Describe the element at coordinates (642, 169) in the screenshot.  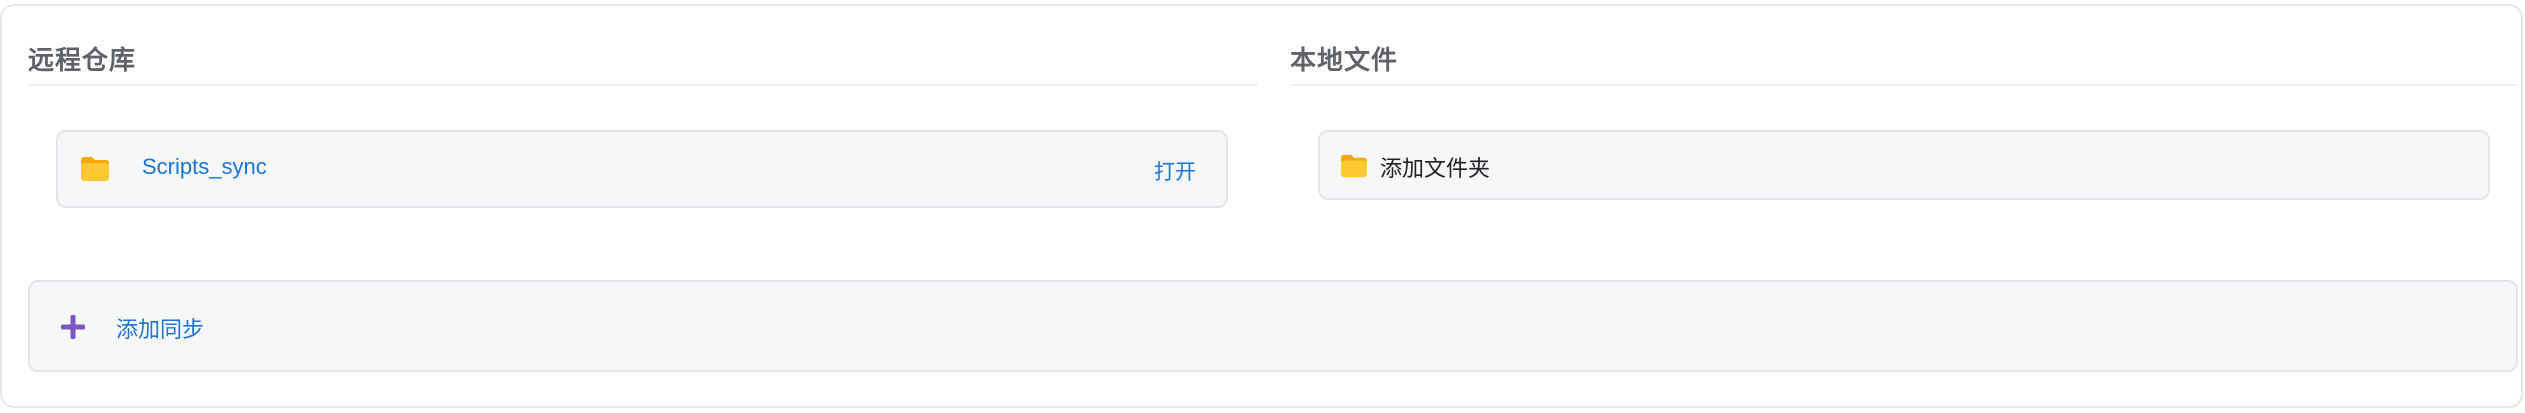
I see `remote-repo-card: Scripts_sync 打开` at that location.